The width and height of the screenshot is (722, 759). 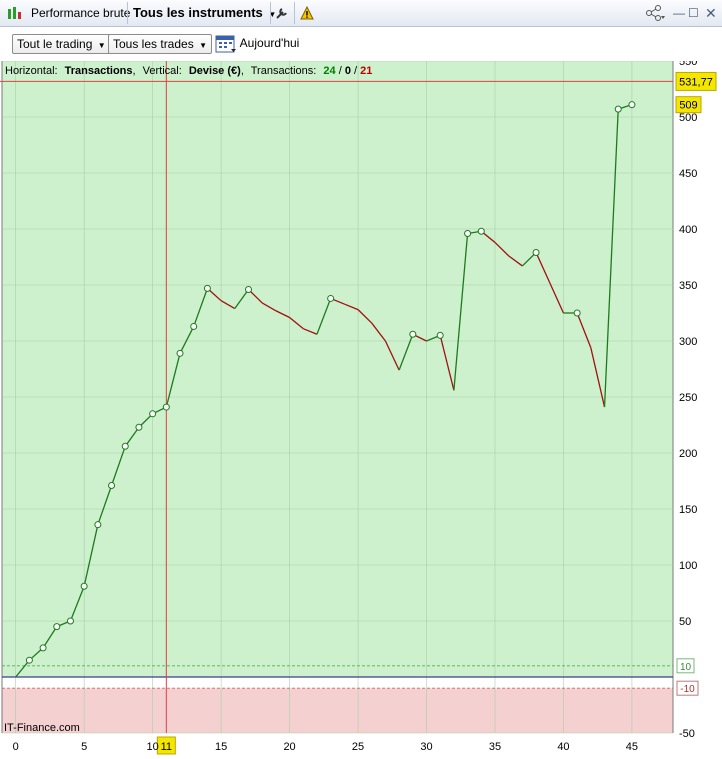 I want to click on trading-filter-label: Tout le trading, so click(x=55, y=44).